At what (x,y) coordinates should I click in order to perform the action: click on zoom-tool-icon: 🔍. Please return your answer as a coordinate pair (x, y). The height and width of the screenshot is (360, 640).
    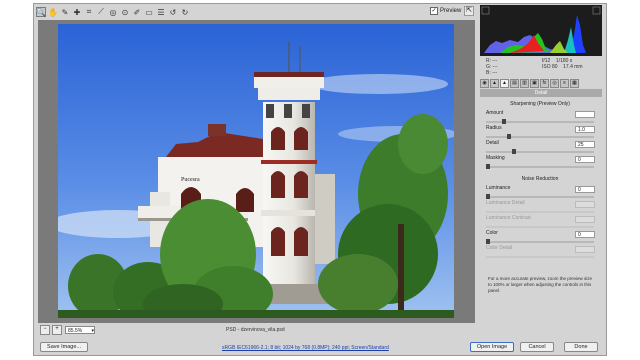
    Looking at the image, I should click on (41, 12).